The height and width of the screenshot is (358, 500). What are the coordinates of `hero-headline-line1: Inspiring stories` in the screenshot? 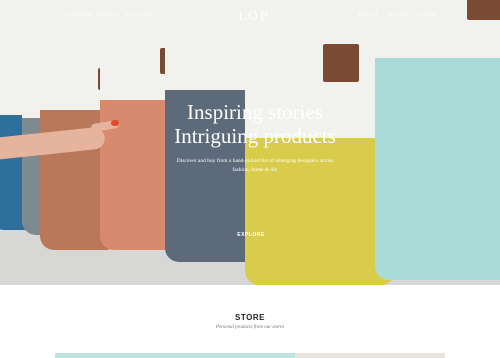 It's located at (255, 112).